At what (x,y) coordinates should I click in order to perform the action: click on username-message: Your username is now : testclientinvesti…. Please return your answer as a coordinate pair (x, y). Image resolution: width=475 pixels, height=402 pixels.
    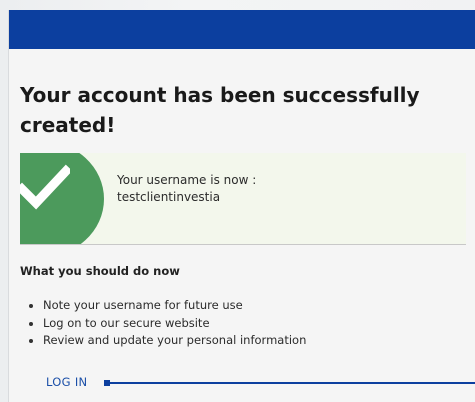
    Looking at the image, I should click on (186, 189).